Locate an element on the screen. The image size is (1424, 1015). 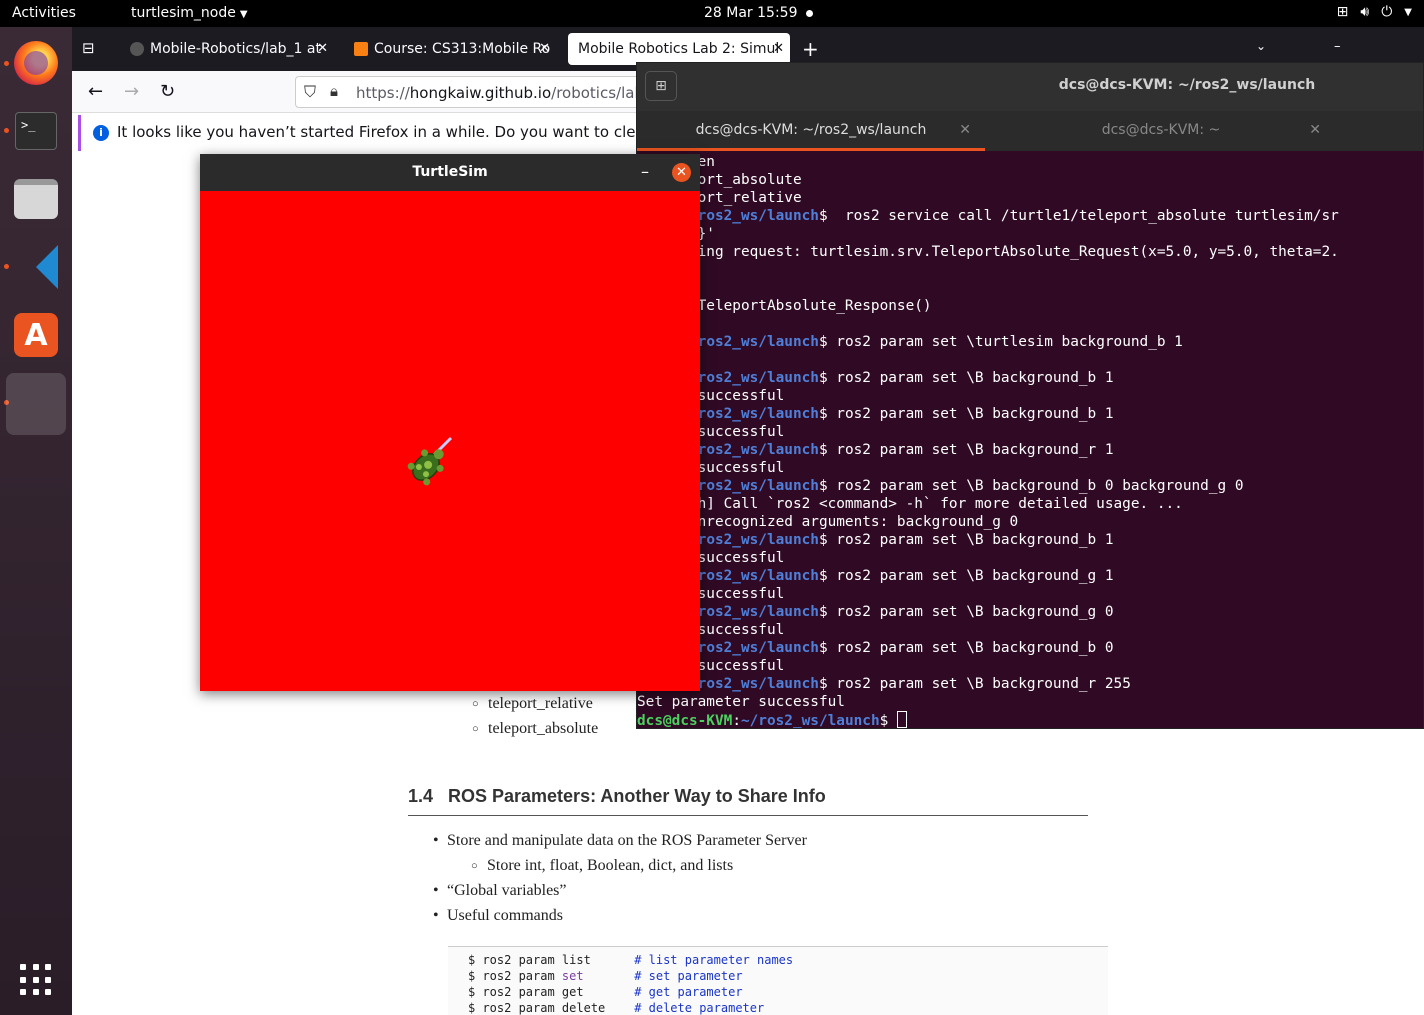
code-verb: set is located at coordinates (572, 976).